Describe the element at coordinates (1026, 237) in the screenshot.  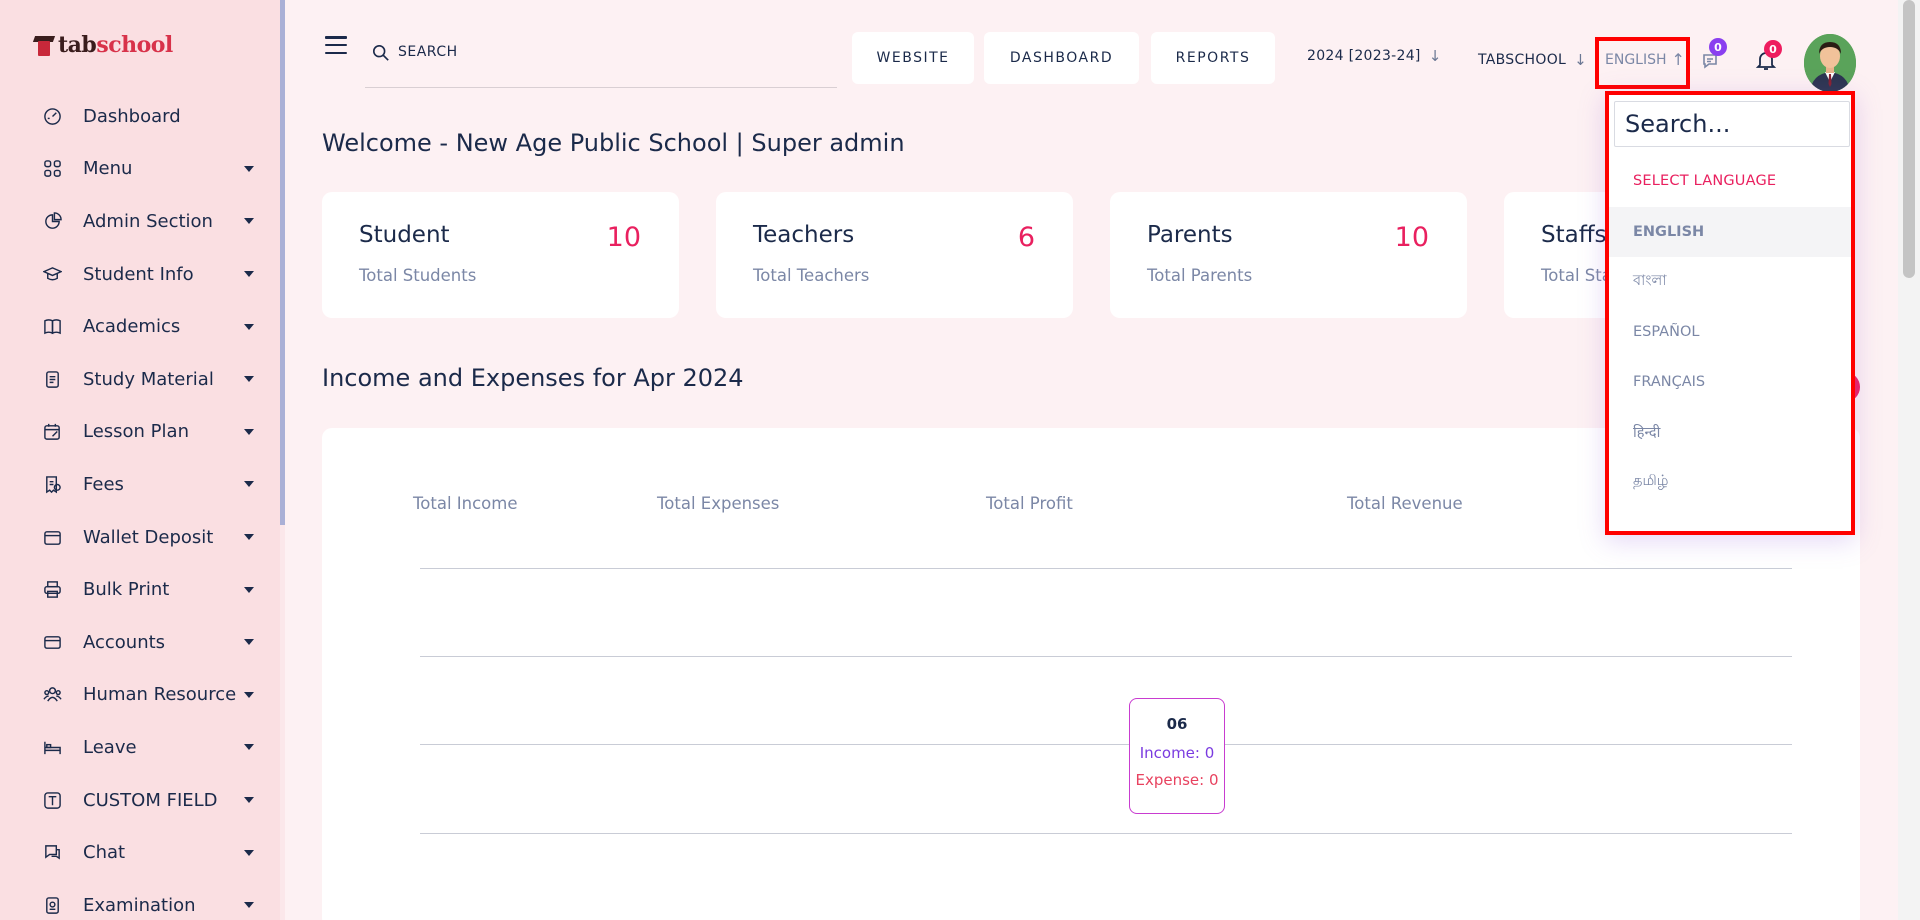
I see `card-count: 6` at that location.